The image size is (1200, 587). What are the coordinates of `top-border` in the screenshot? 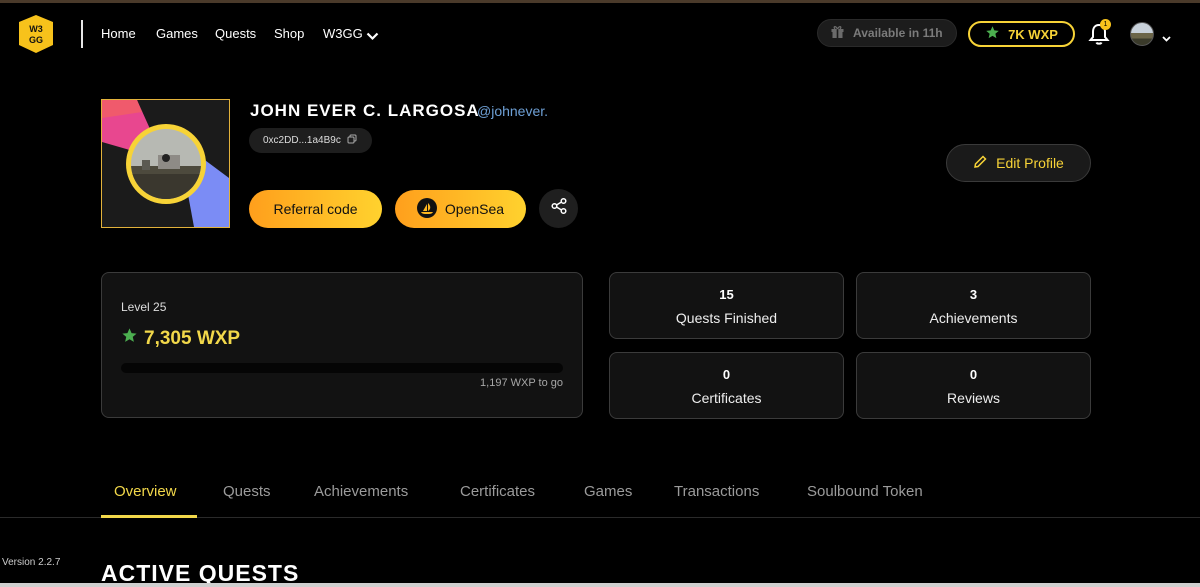 It's located at (600, 1).